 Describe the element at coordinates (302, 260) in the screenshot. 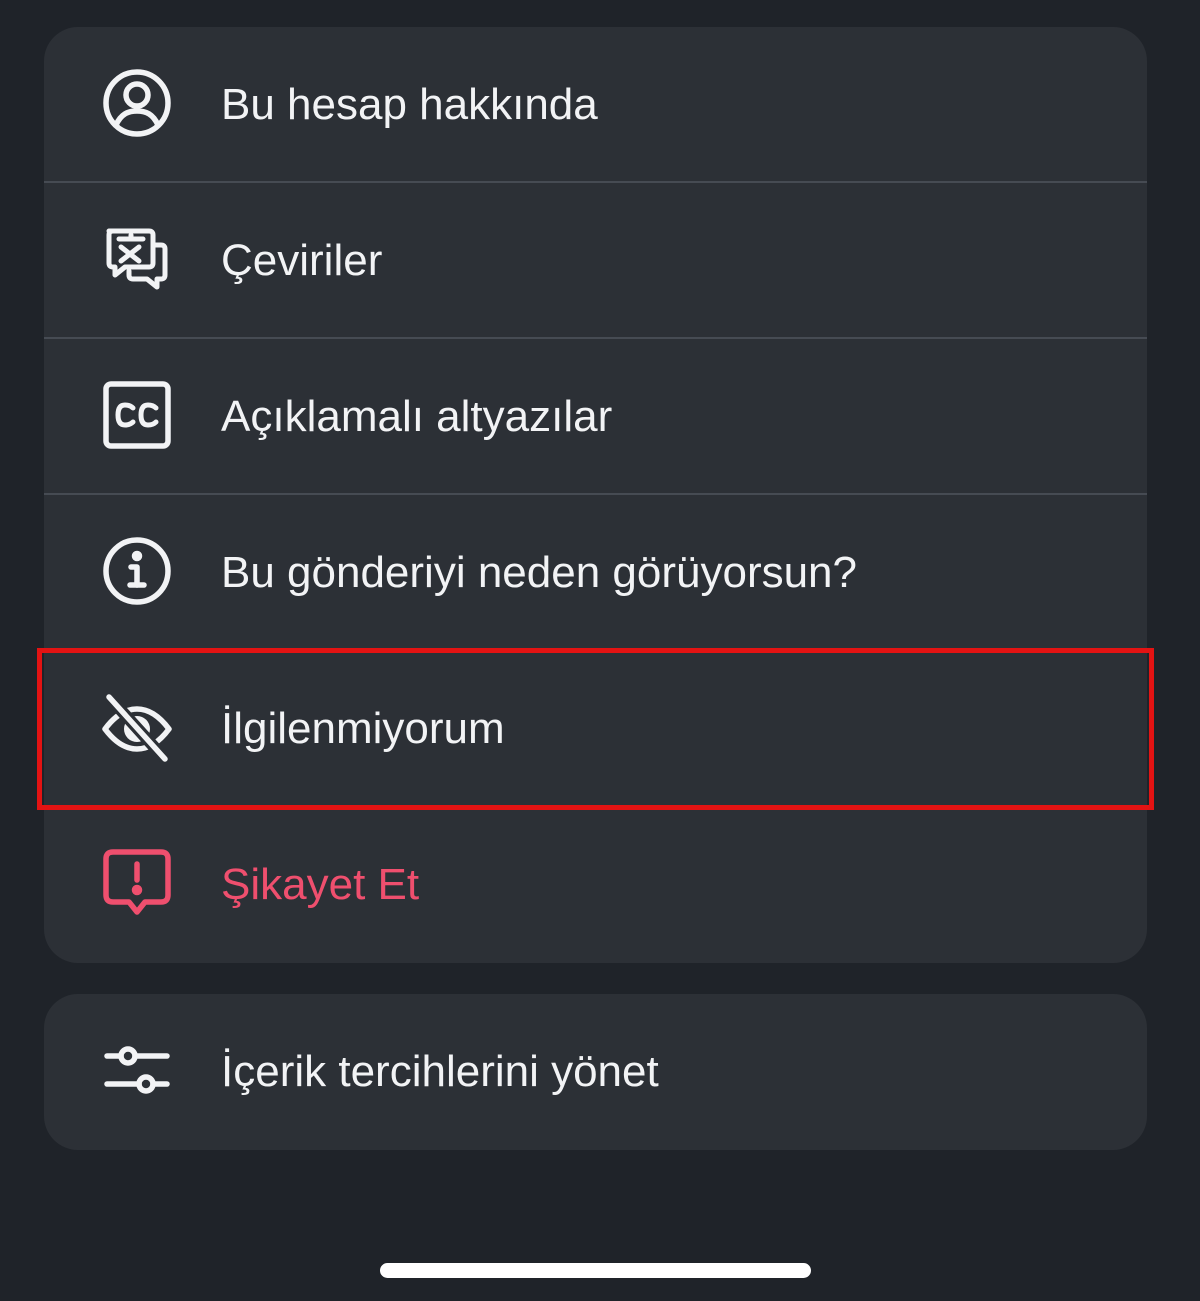

I see `menu-item-label: Çeviriler` at that location.